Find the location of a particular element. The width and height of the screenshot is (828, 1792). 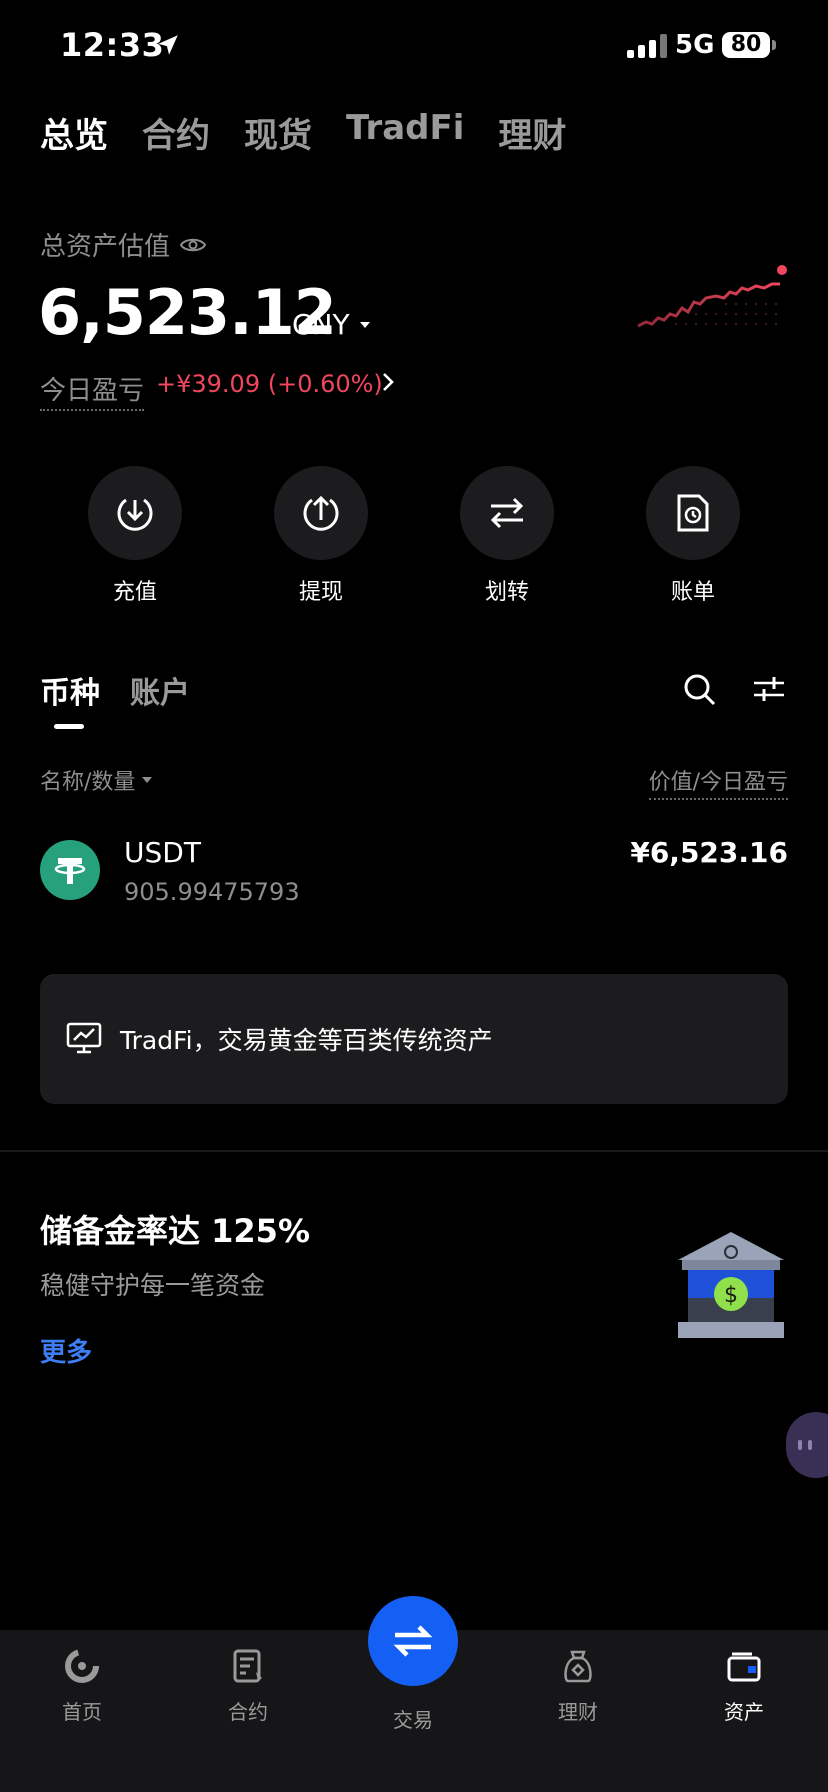

section-divider is located at coordinates (414, 1151).